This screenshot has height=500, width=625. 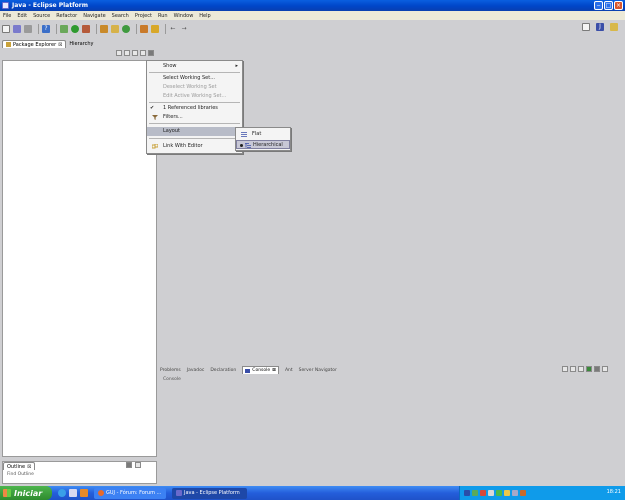 What do you see at coordinates (248, 145) in the screenshot?
I see `hierarchical-layout-icon` at bounding box center [248, 145].